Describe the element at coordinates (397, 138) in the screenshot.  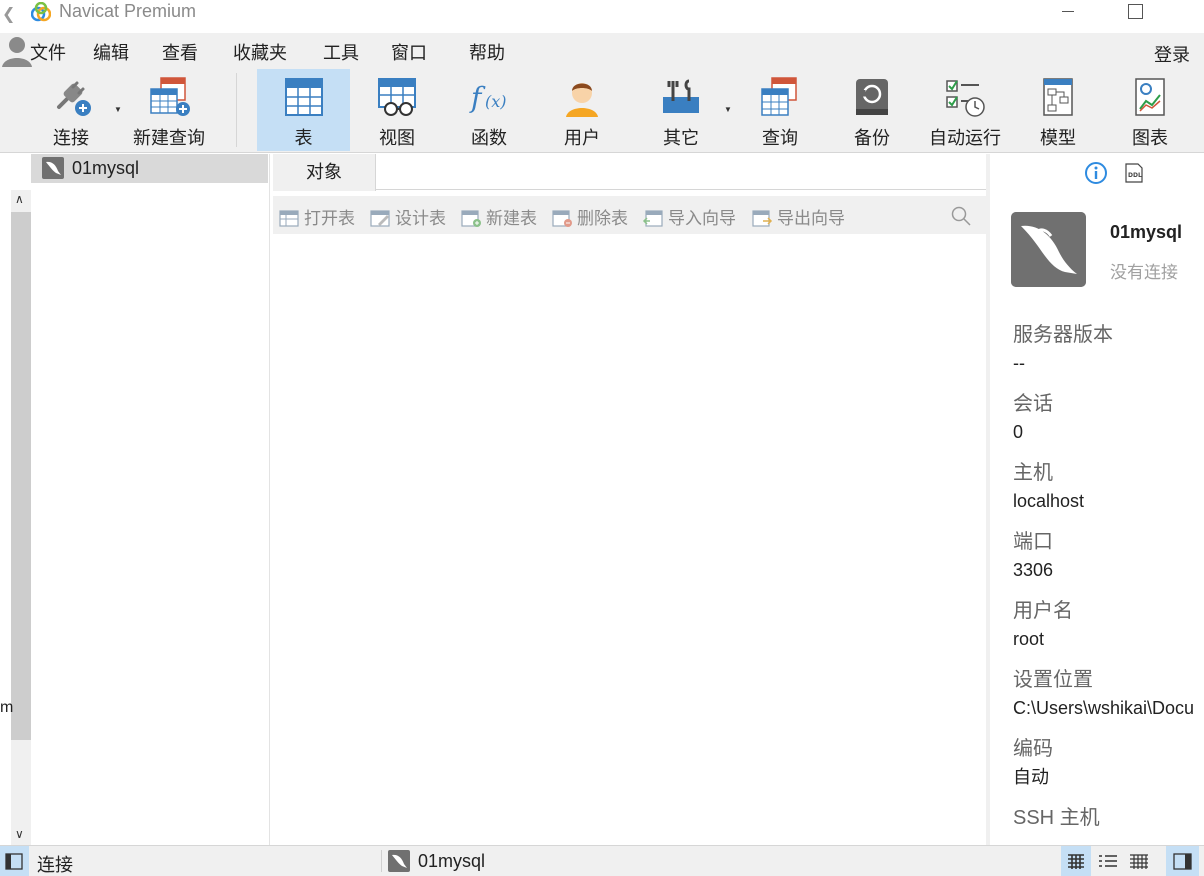
I see `view-label: 视图` at that location.